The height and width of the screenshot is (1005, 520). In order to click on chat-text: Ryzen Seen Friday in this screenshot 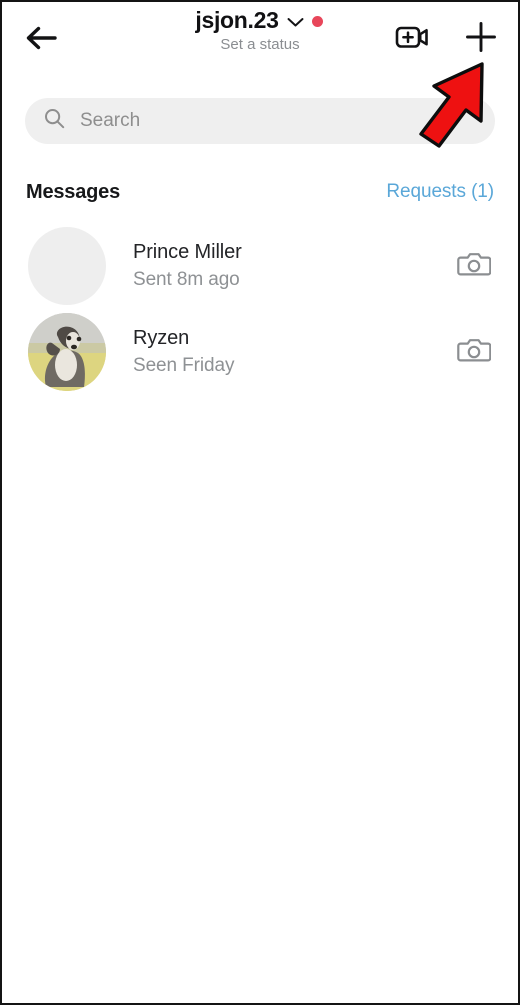, I will do `click(292, 352)`.